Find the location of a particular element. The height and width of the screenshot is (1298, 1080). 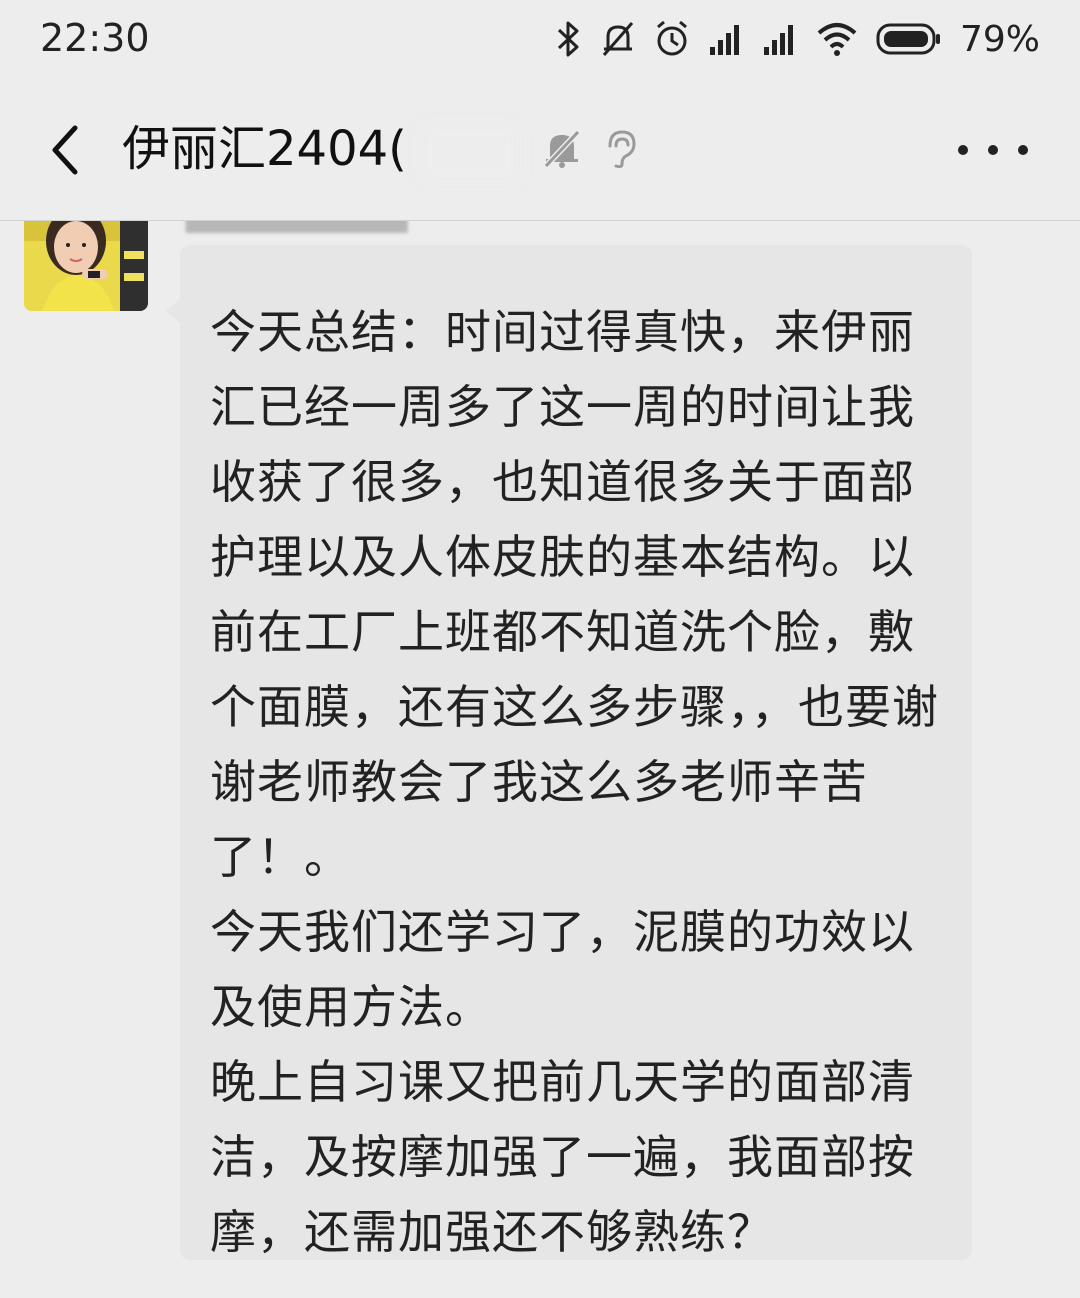

back-button is located at coordinates (65, 150).